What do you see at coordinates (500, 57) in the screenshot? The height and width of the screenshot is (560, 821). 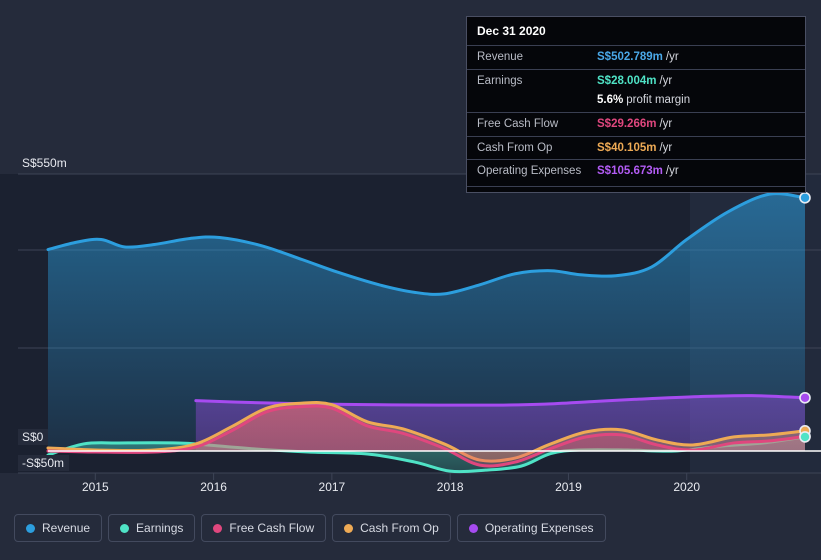 I see `tooltip-row-label: Revenue` at bounding box center [500, 57].